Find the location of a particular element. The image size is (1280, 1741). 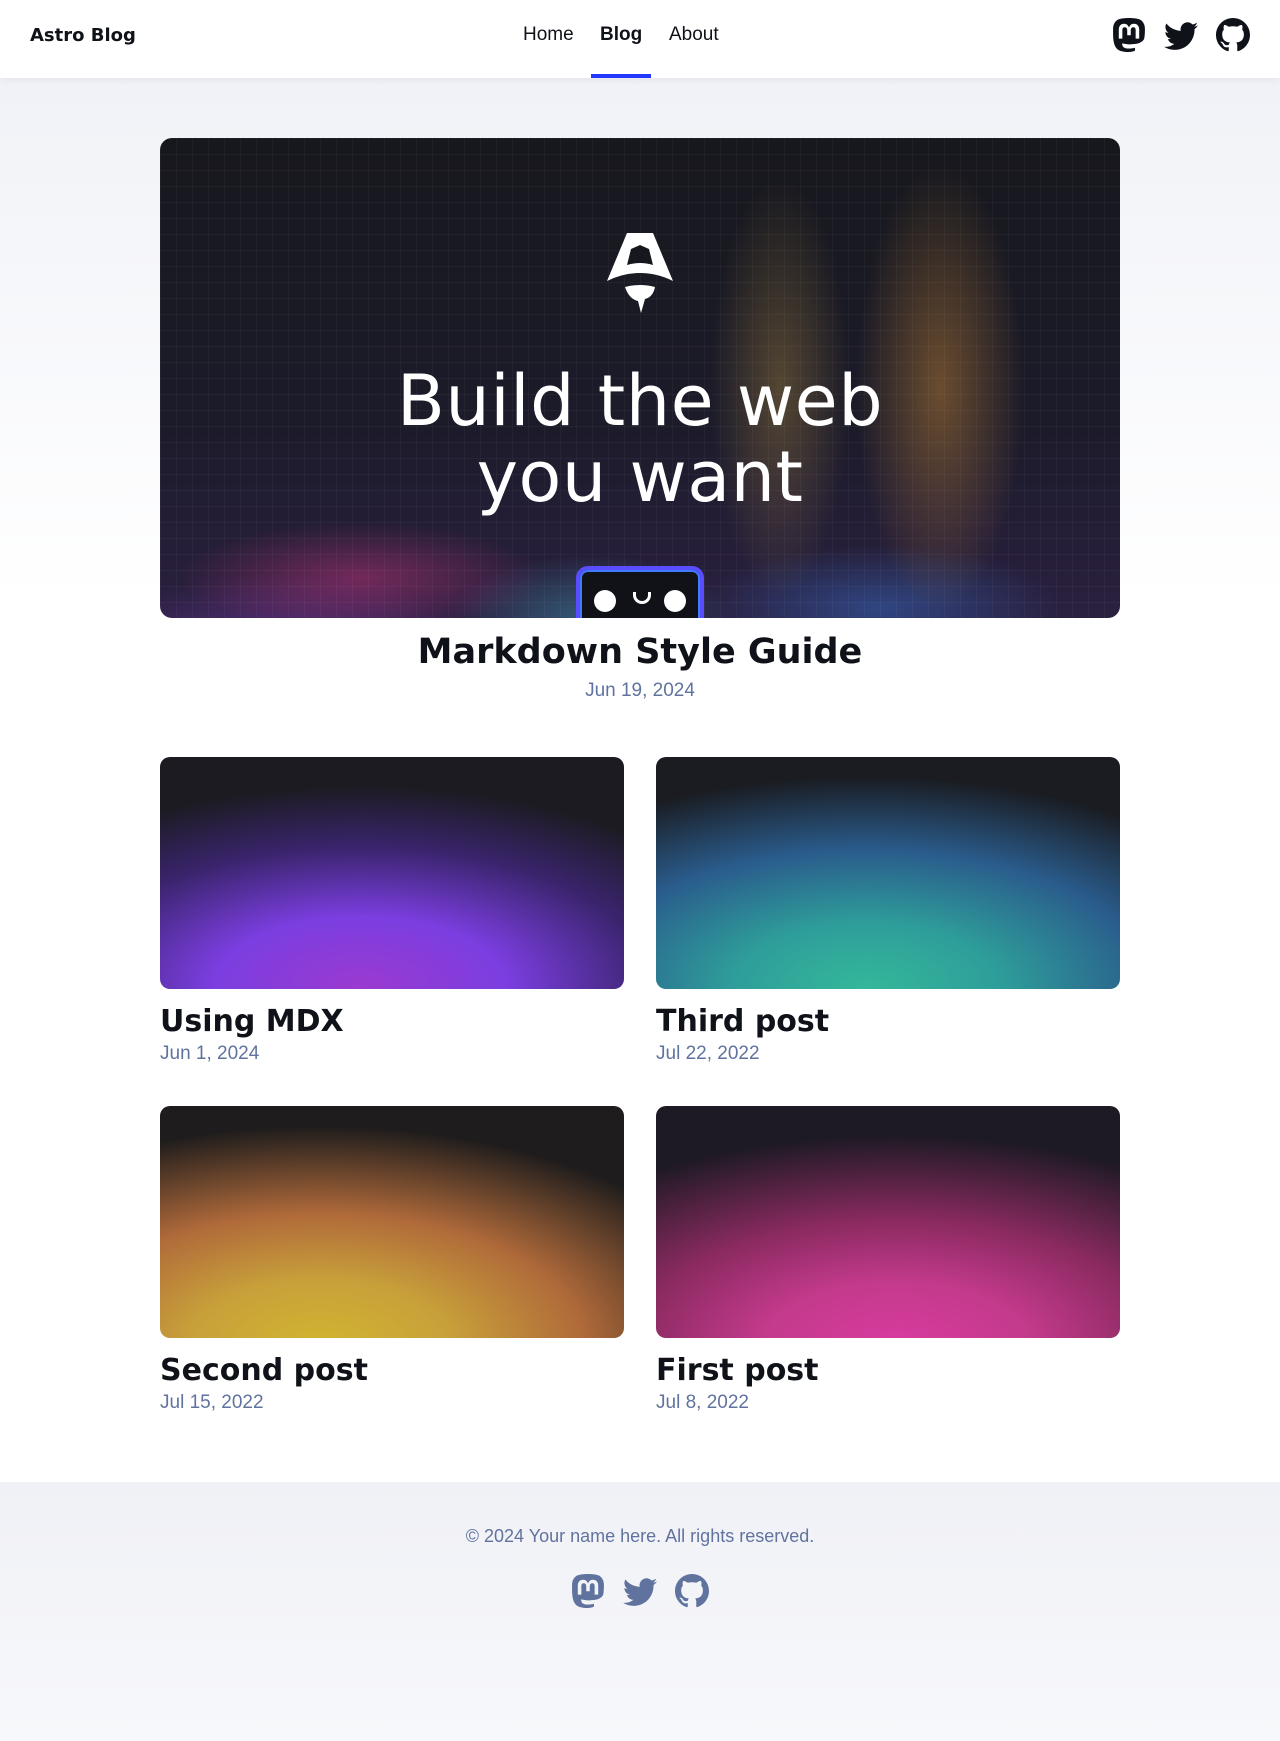

hero-post-date: Jun 19, 2024 is located at coordinates (640, 690).